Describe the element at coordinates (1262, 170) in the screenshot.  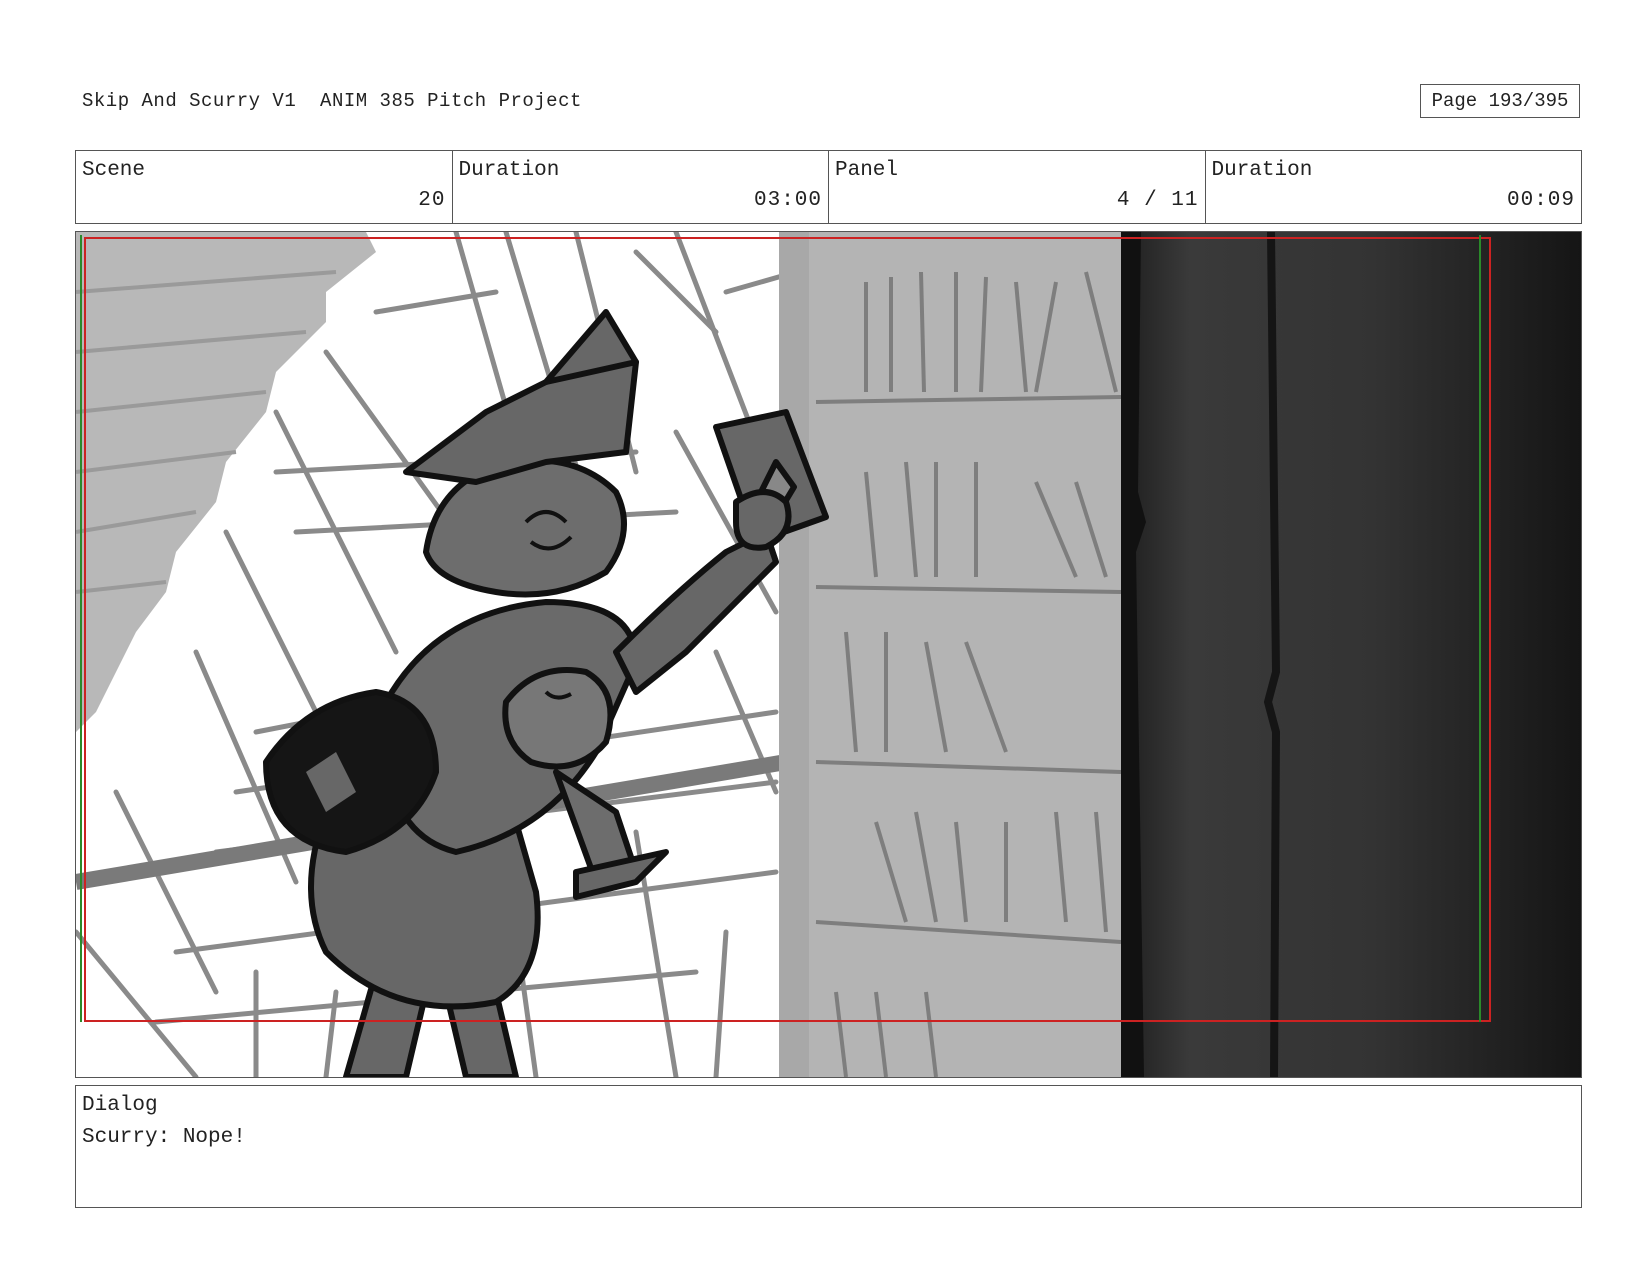
I see `panel-duration-label: Duration` at that location.